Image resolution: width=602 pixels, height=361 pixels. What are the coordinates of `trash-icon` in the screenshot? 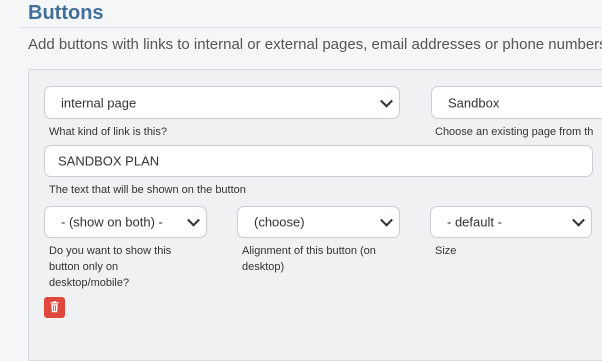 It's located at (54, 307).